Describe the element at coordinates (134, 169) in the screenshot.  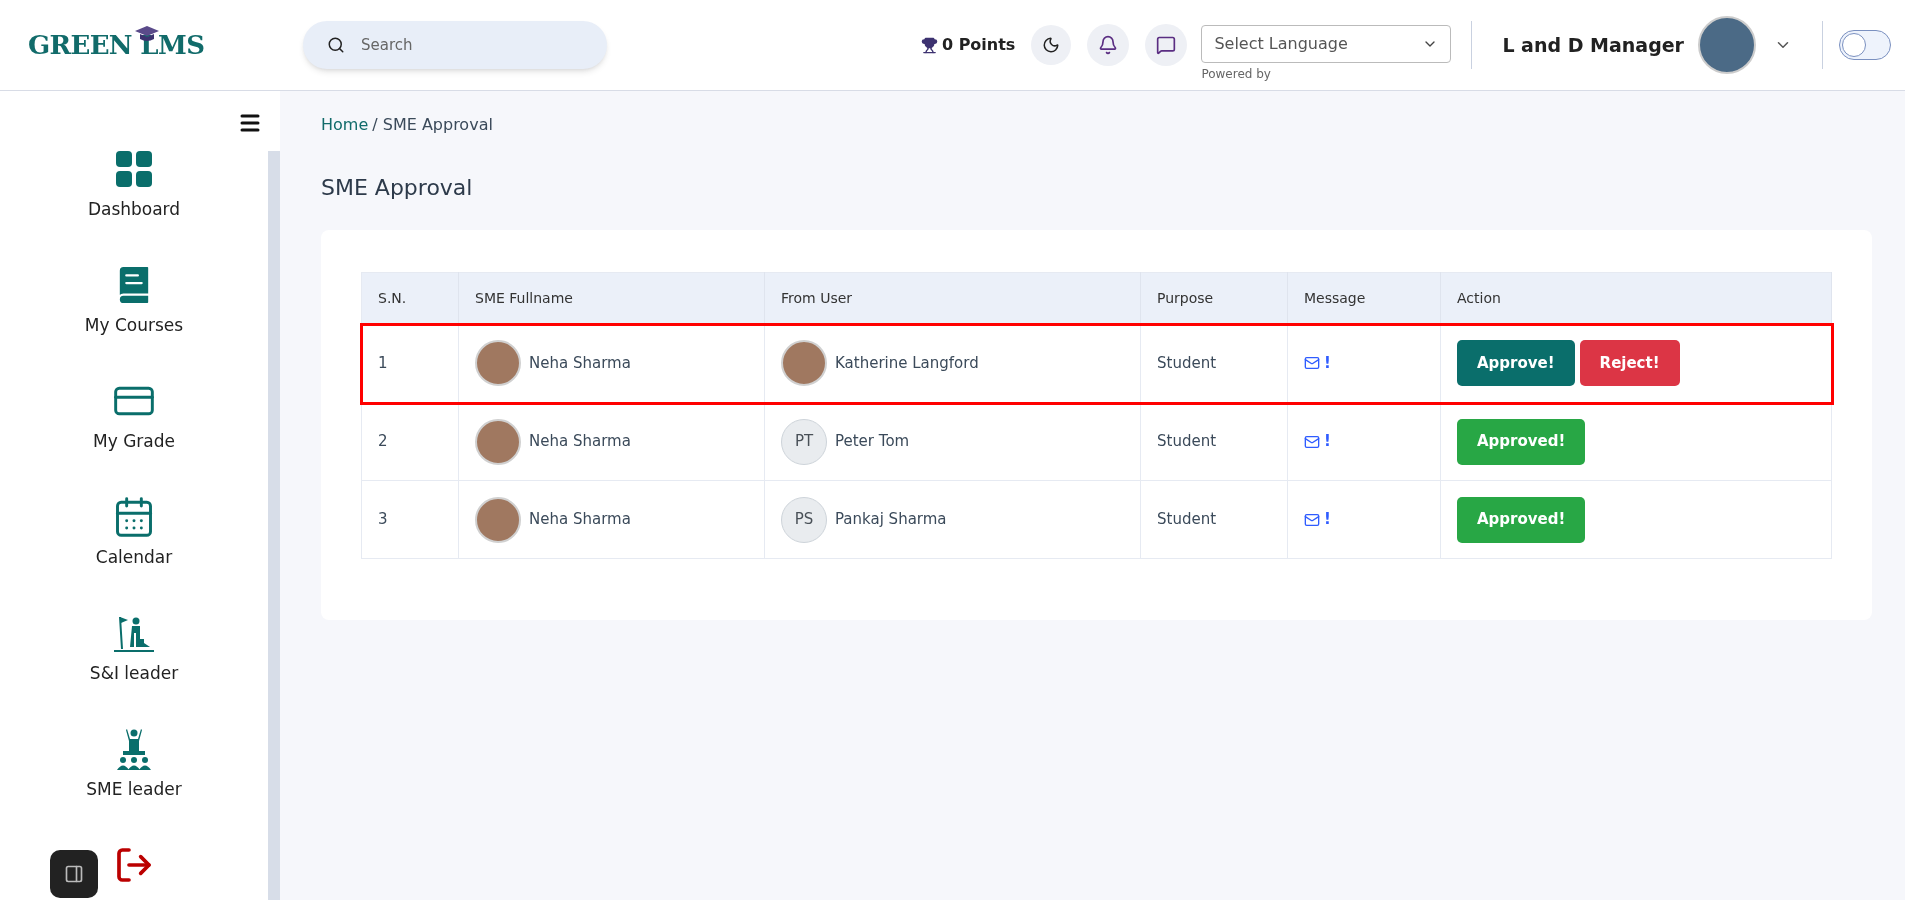
I see `grid-icon` at that location.